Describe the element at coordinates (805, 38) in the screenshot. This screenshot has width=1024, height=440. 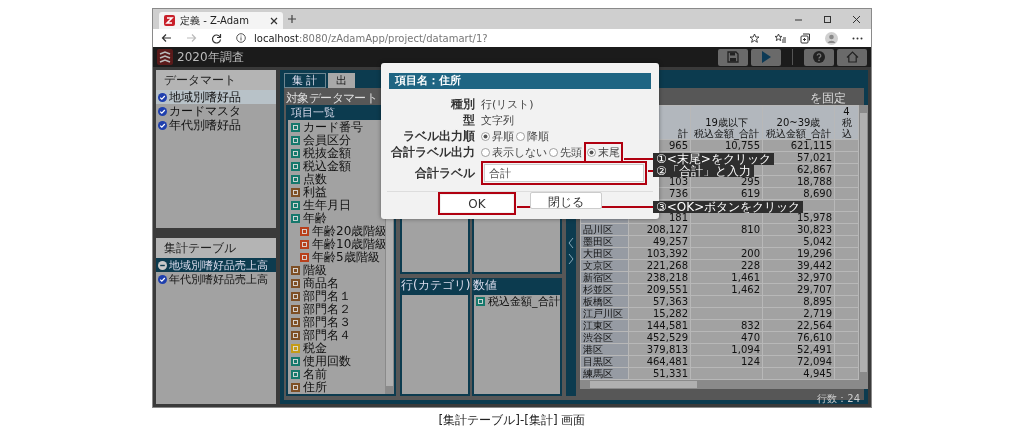
I see `collections-icon` at that location.